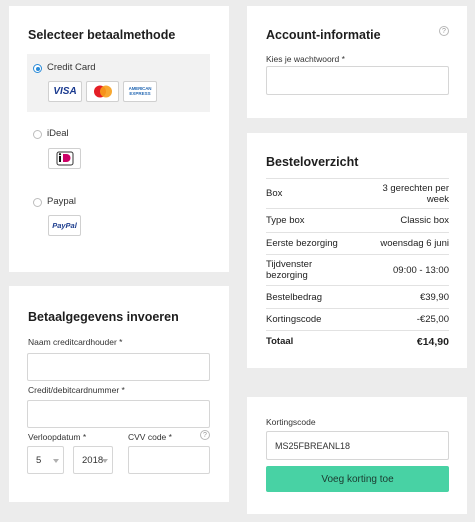  Describe the element at coordinates (76, 390) in the screenshot. I see `cardnumber-label: Credit/debitcardnummer *` at that location.